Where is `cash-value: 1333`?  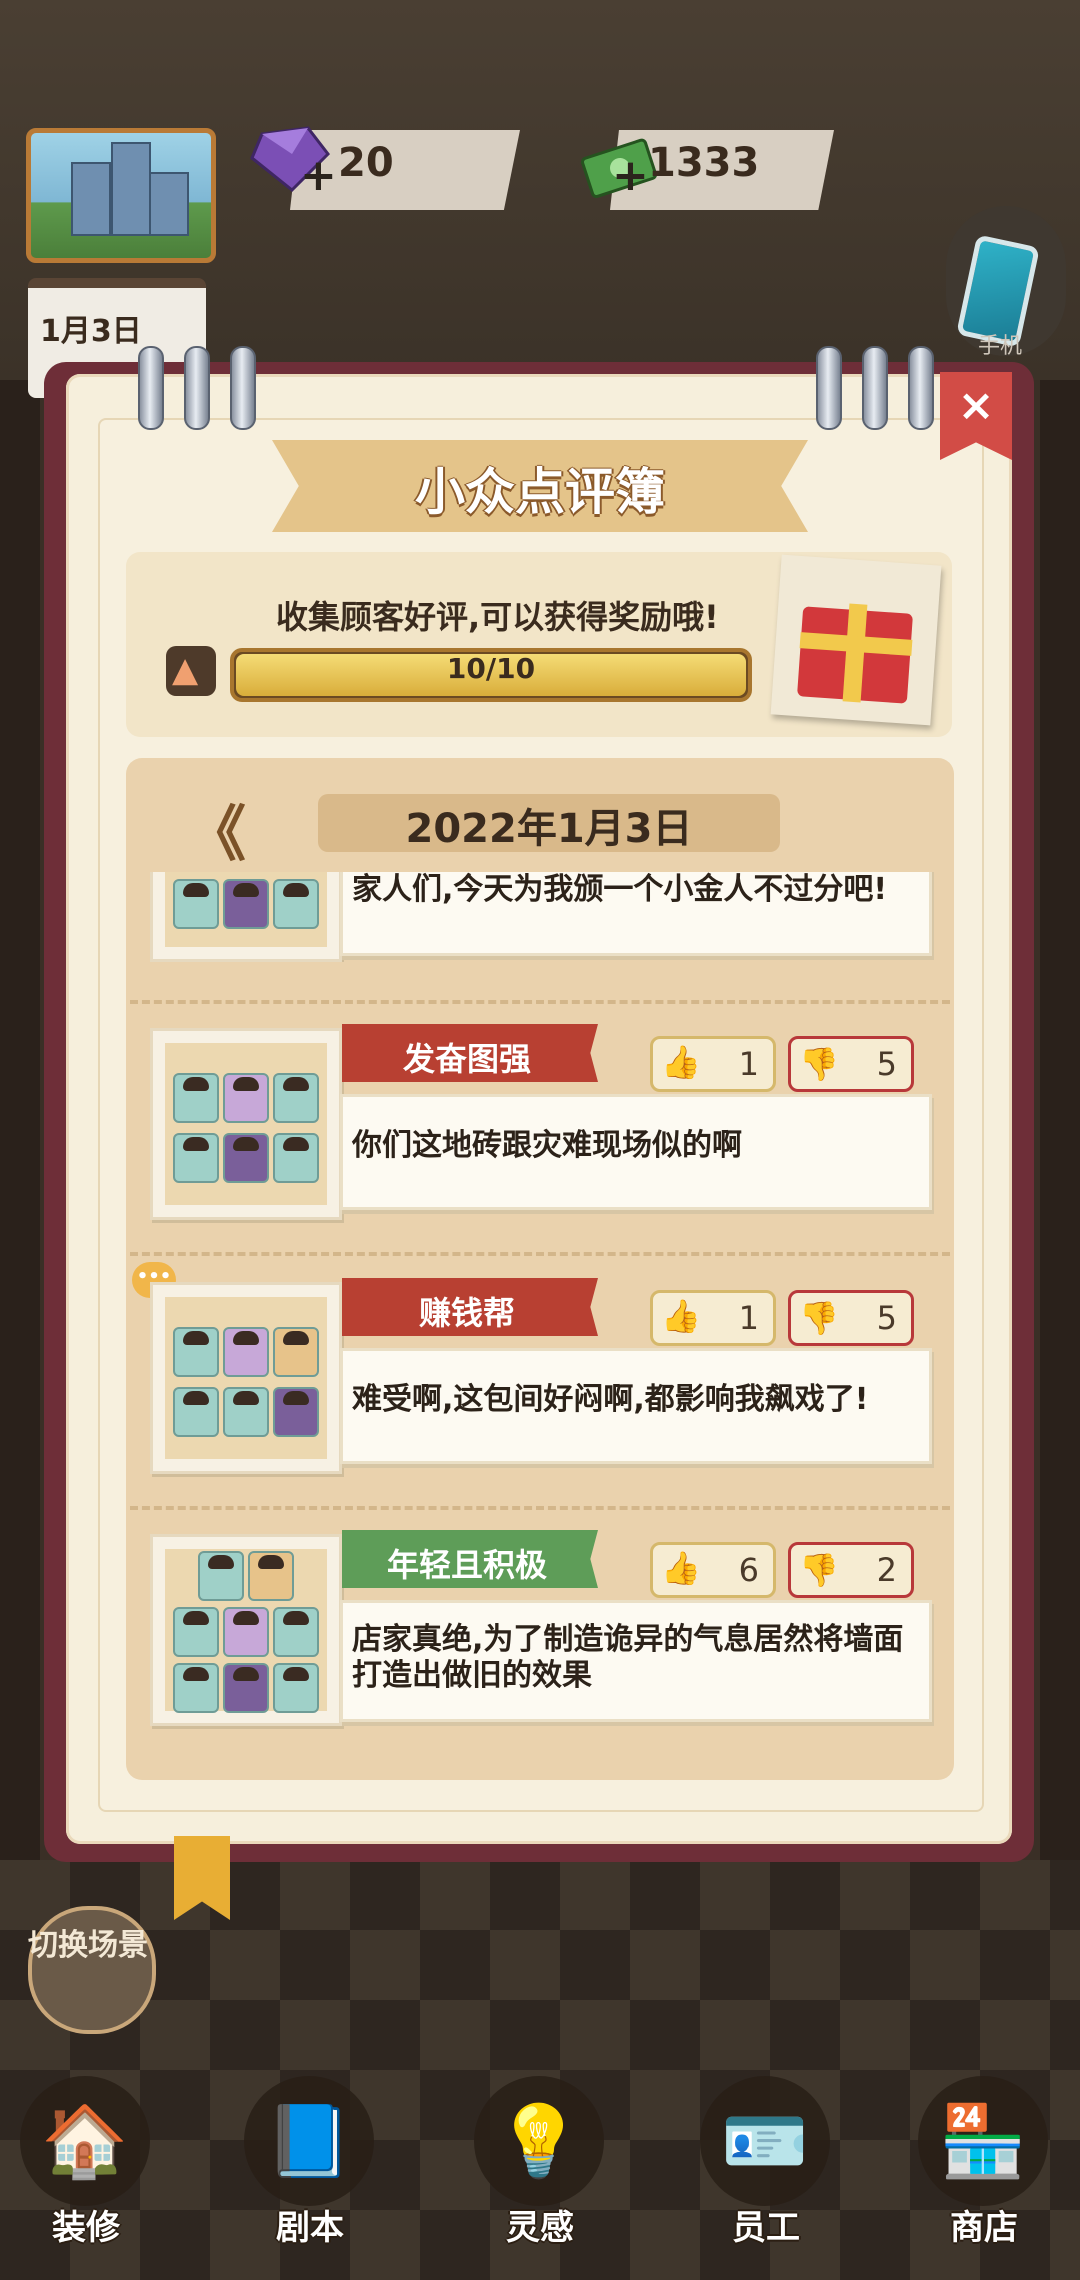
cash-value: 1333 is located at coordinates (704, 163).